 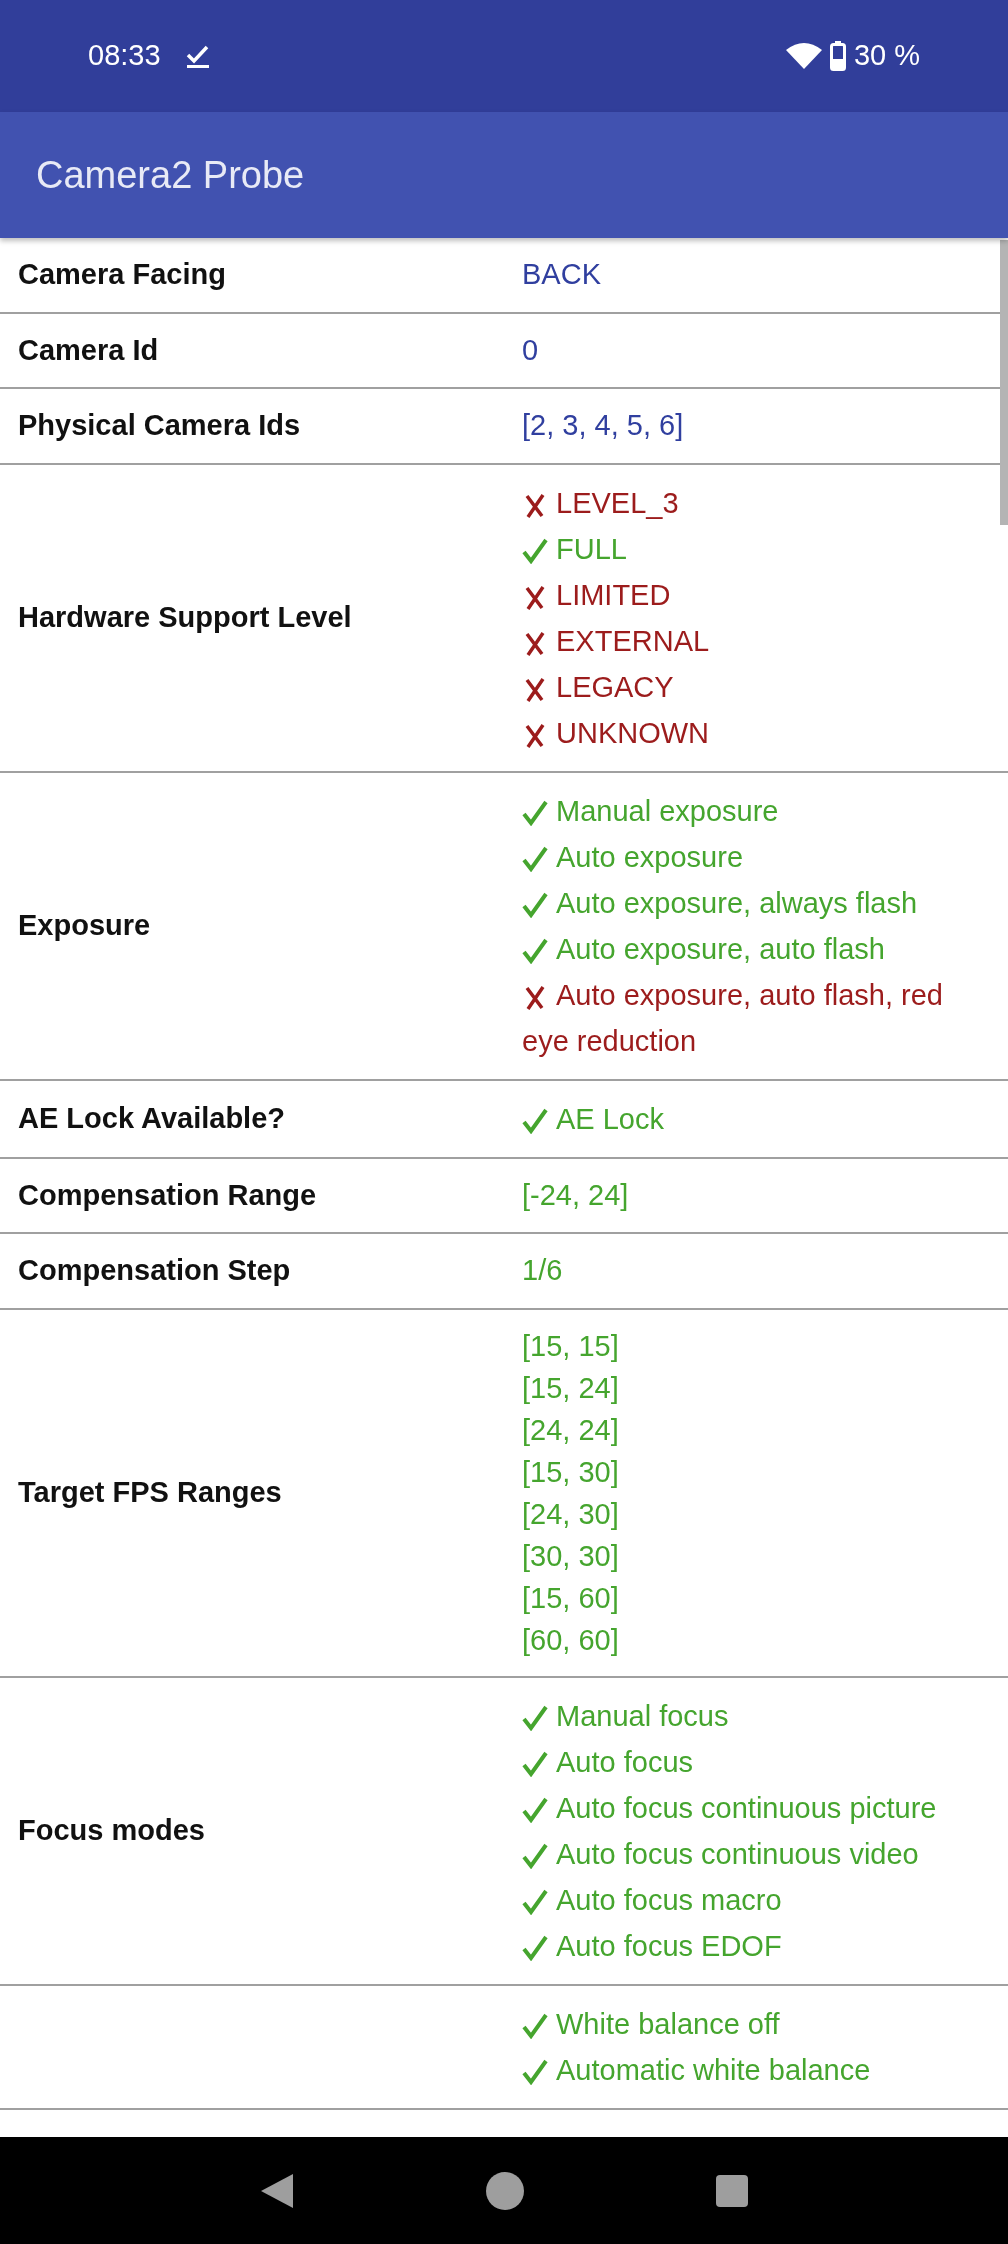 I want to click on wifi-icon, so click(x=803, y=56).